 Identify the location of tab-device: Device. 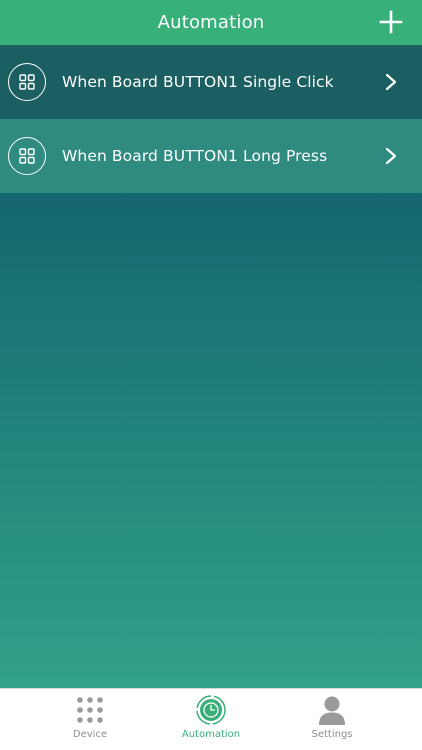
(90, 719).